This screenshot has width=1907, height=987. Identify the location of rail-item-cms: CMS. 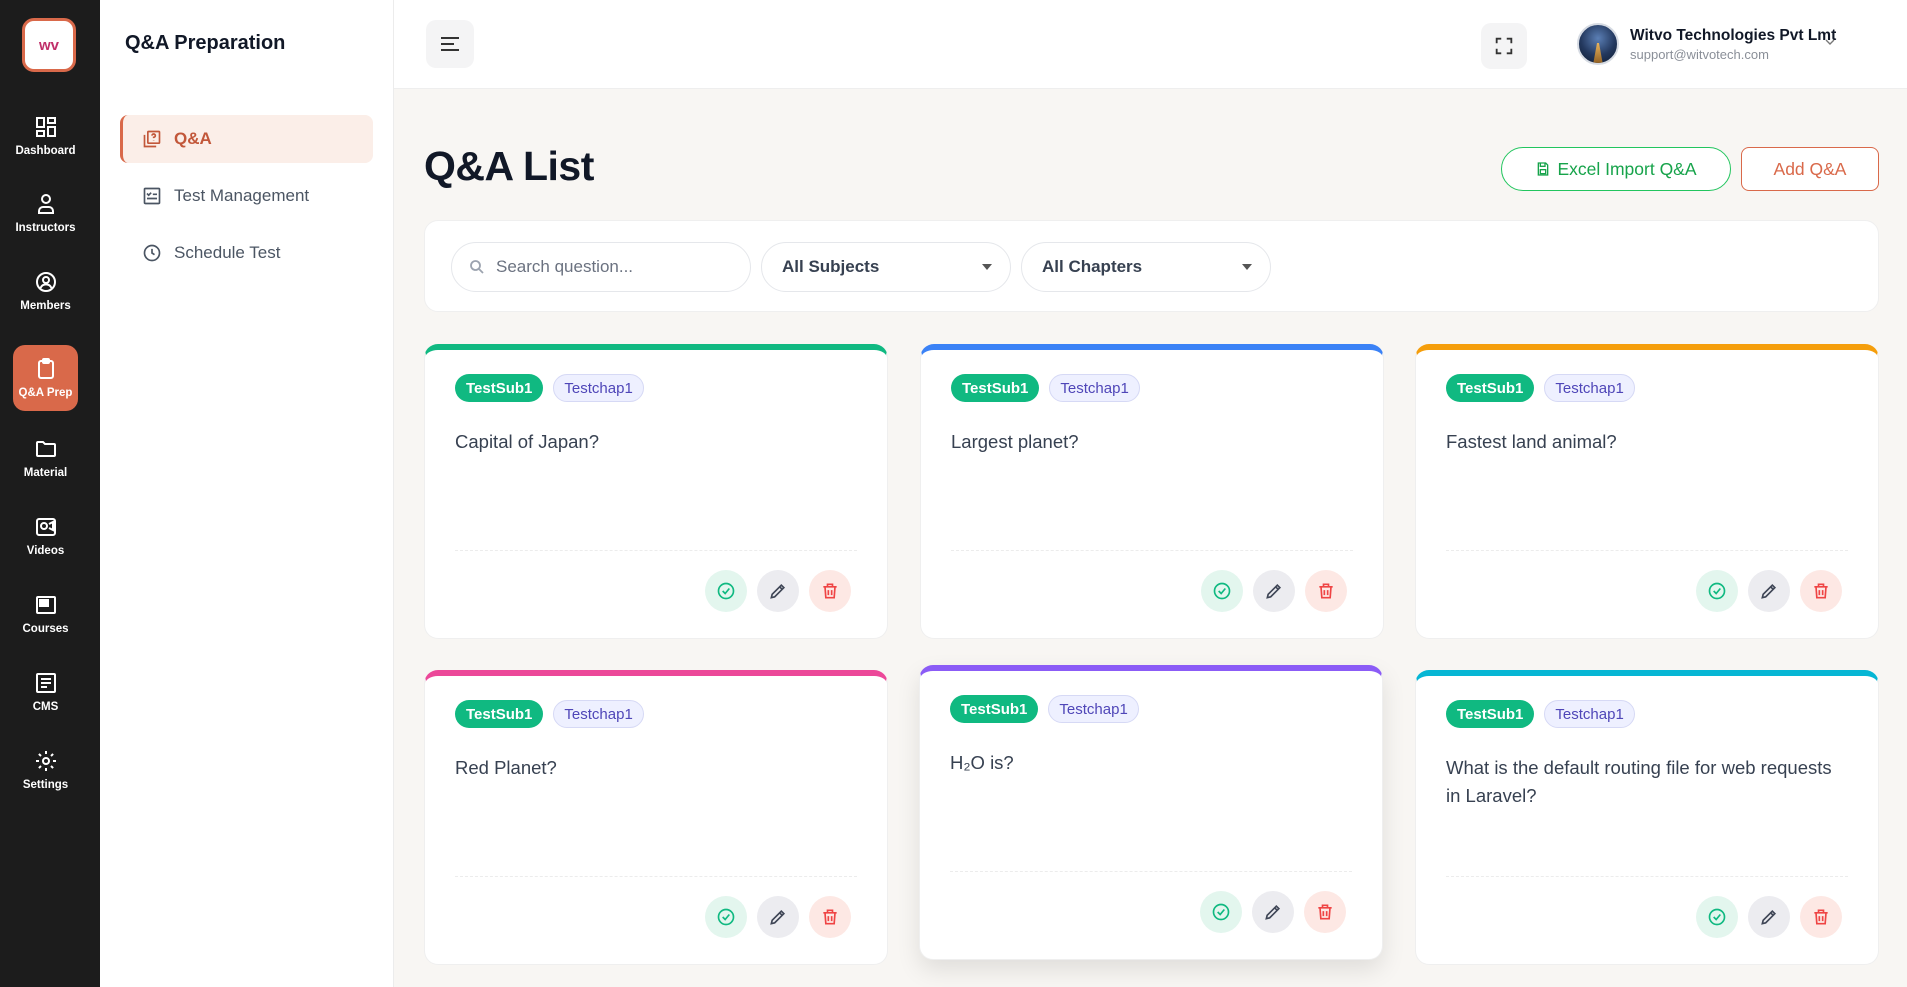
(45, 692).